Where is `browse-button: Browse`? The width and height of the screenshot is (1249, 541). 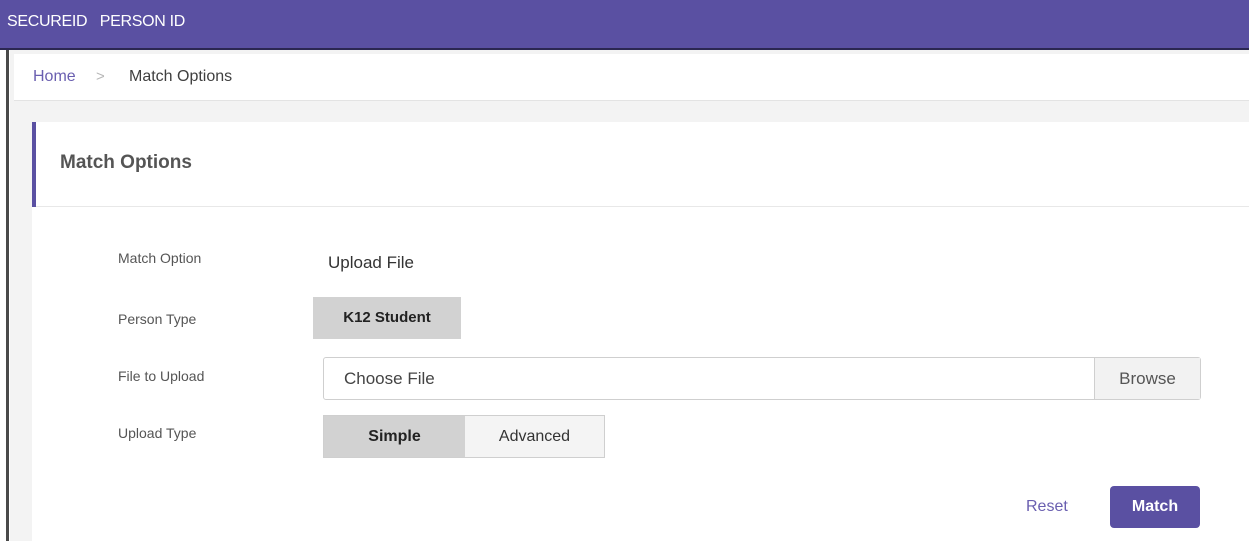 browse-button: Browse is located at coordinates (1147, 378).